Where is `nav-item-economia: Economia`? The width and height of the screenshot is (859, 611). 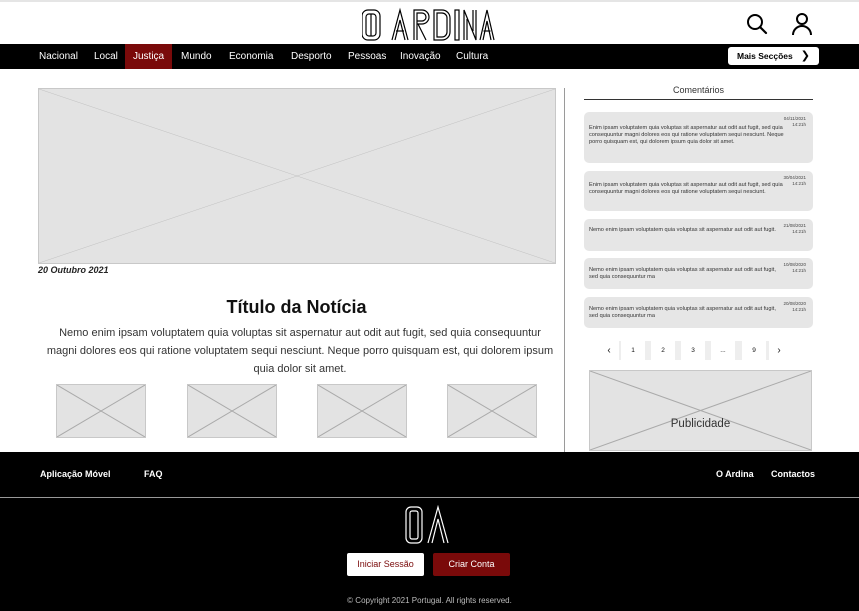
nav-item-economia: Economia is located at coordinates (251, 56).